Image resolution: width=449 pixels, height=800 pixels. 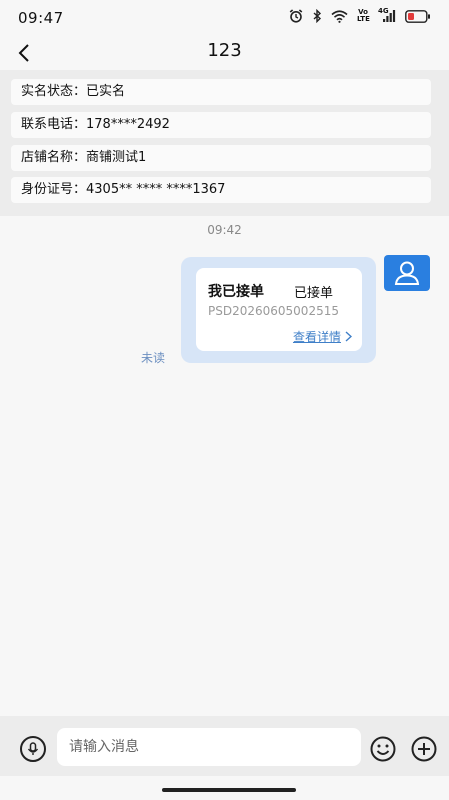 What do you see at coordinates (387, 15) in the screenshot?
I see `cellular-4g-icon: 4G` at bounding box center [387, 15].